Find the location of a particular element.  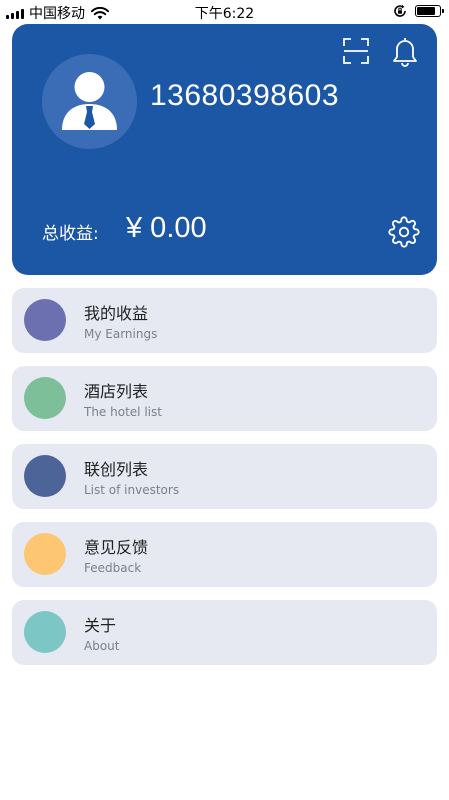

hotel-list-icon is located at coordinates (45, 398).